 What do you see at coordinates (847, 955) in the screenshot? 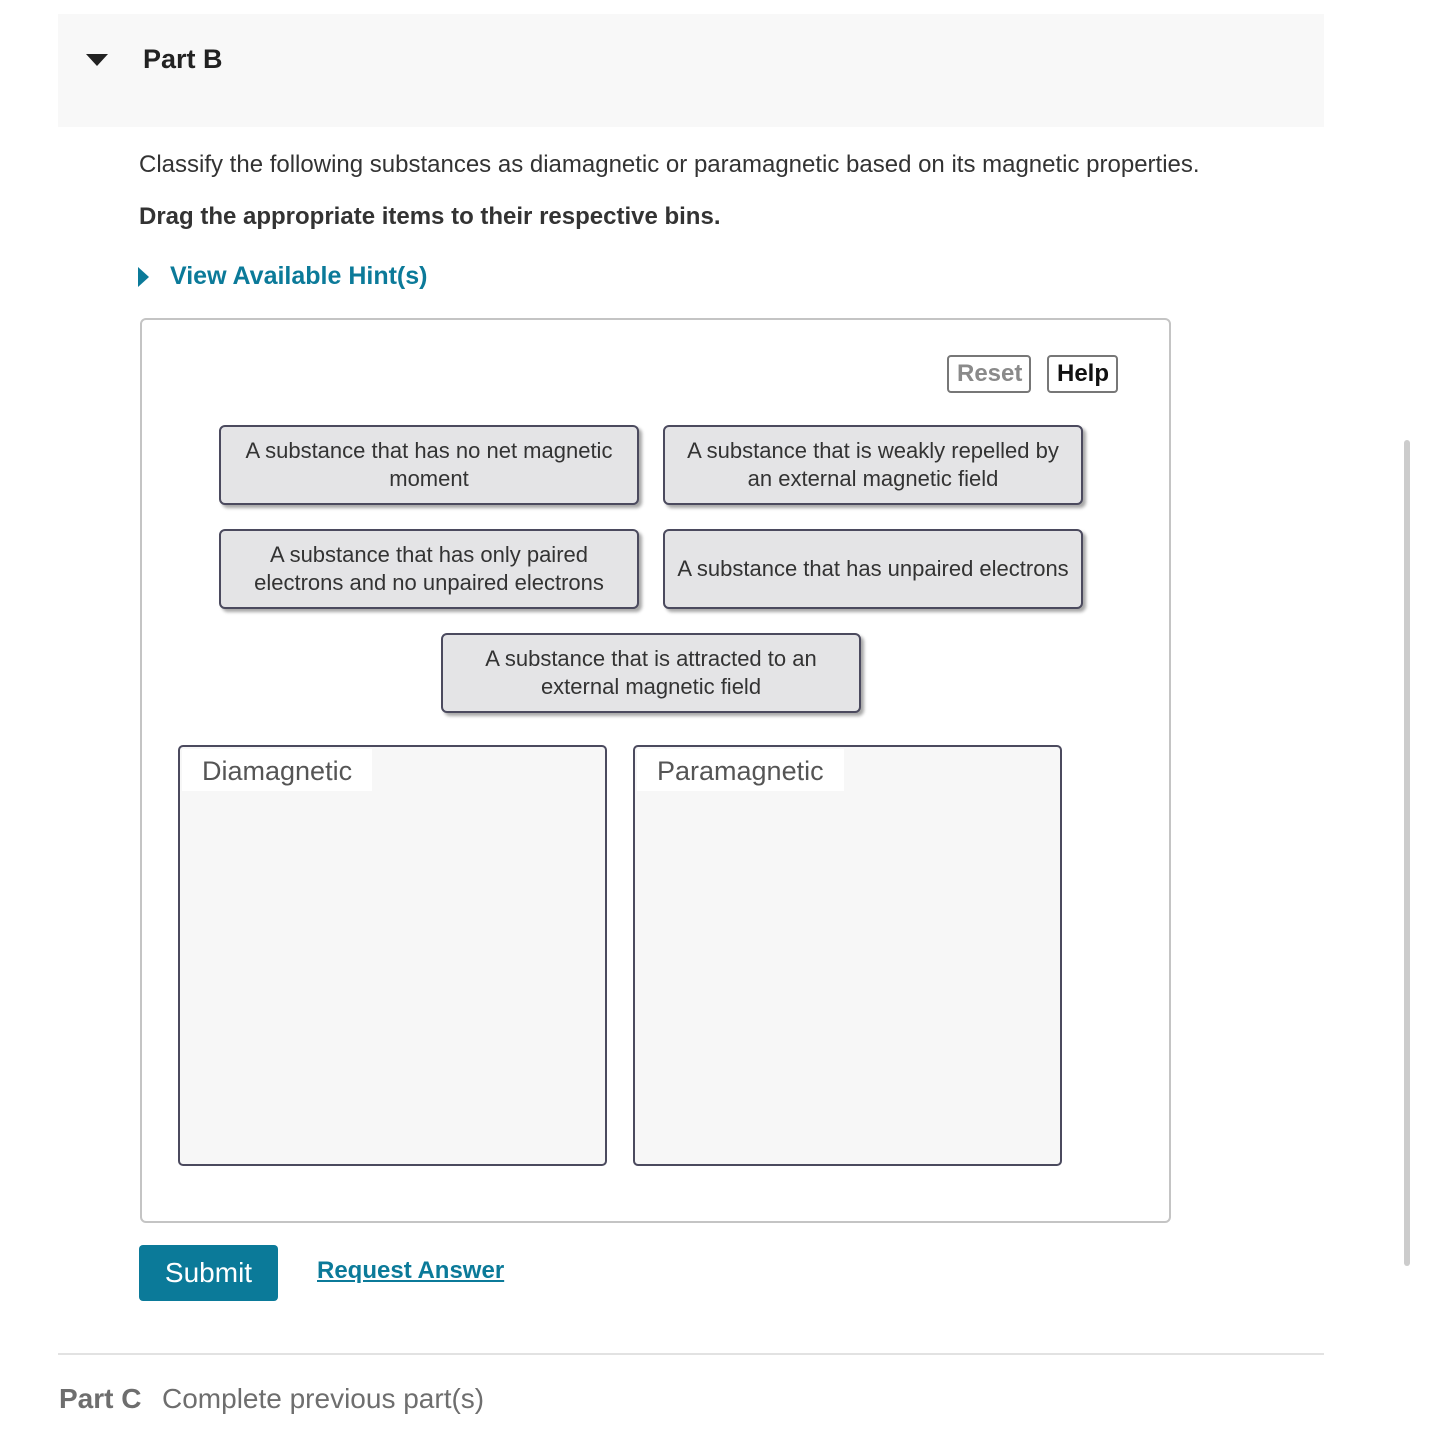
I see `bin-paramagnetic: Paramagnetic` at bounding box center [847, 955].